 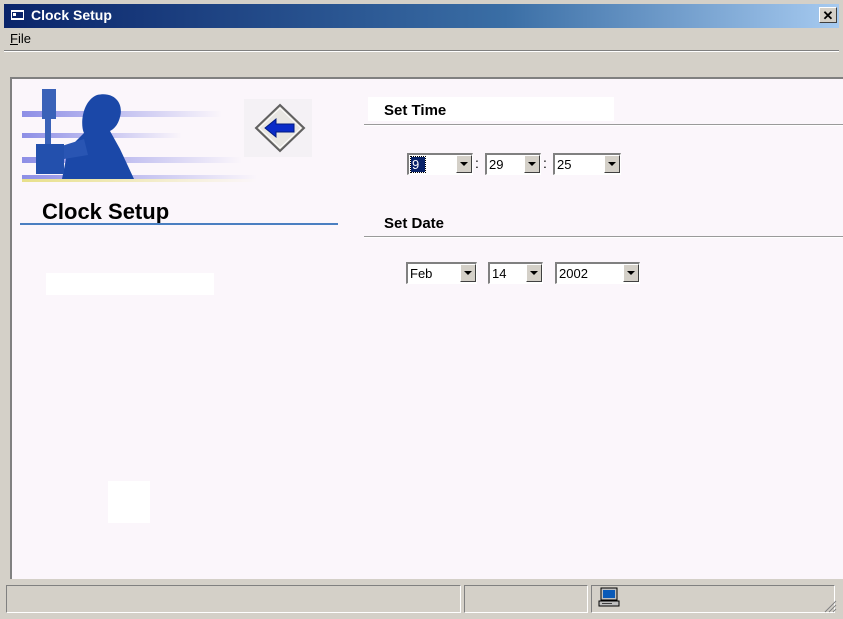 What do you see at coordinates (139, 135) in the screenshot?
I see `user-silhouette-image` at bounding box center [139, 135].